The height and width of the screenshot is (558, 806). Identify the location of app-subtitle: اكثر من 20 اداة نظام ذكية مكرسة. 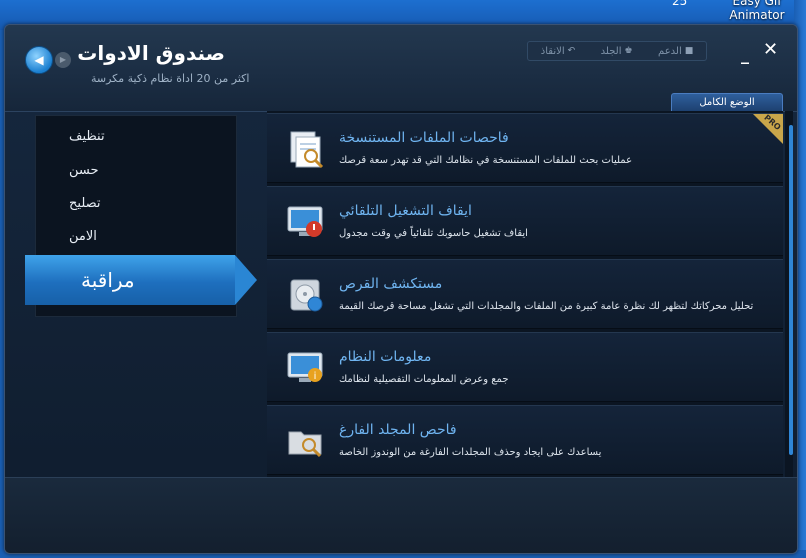
(170, 78).